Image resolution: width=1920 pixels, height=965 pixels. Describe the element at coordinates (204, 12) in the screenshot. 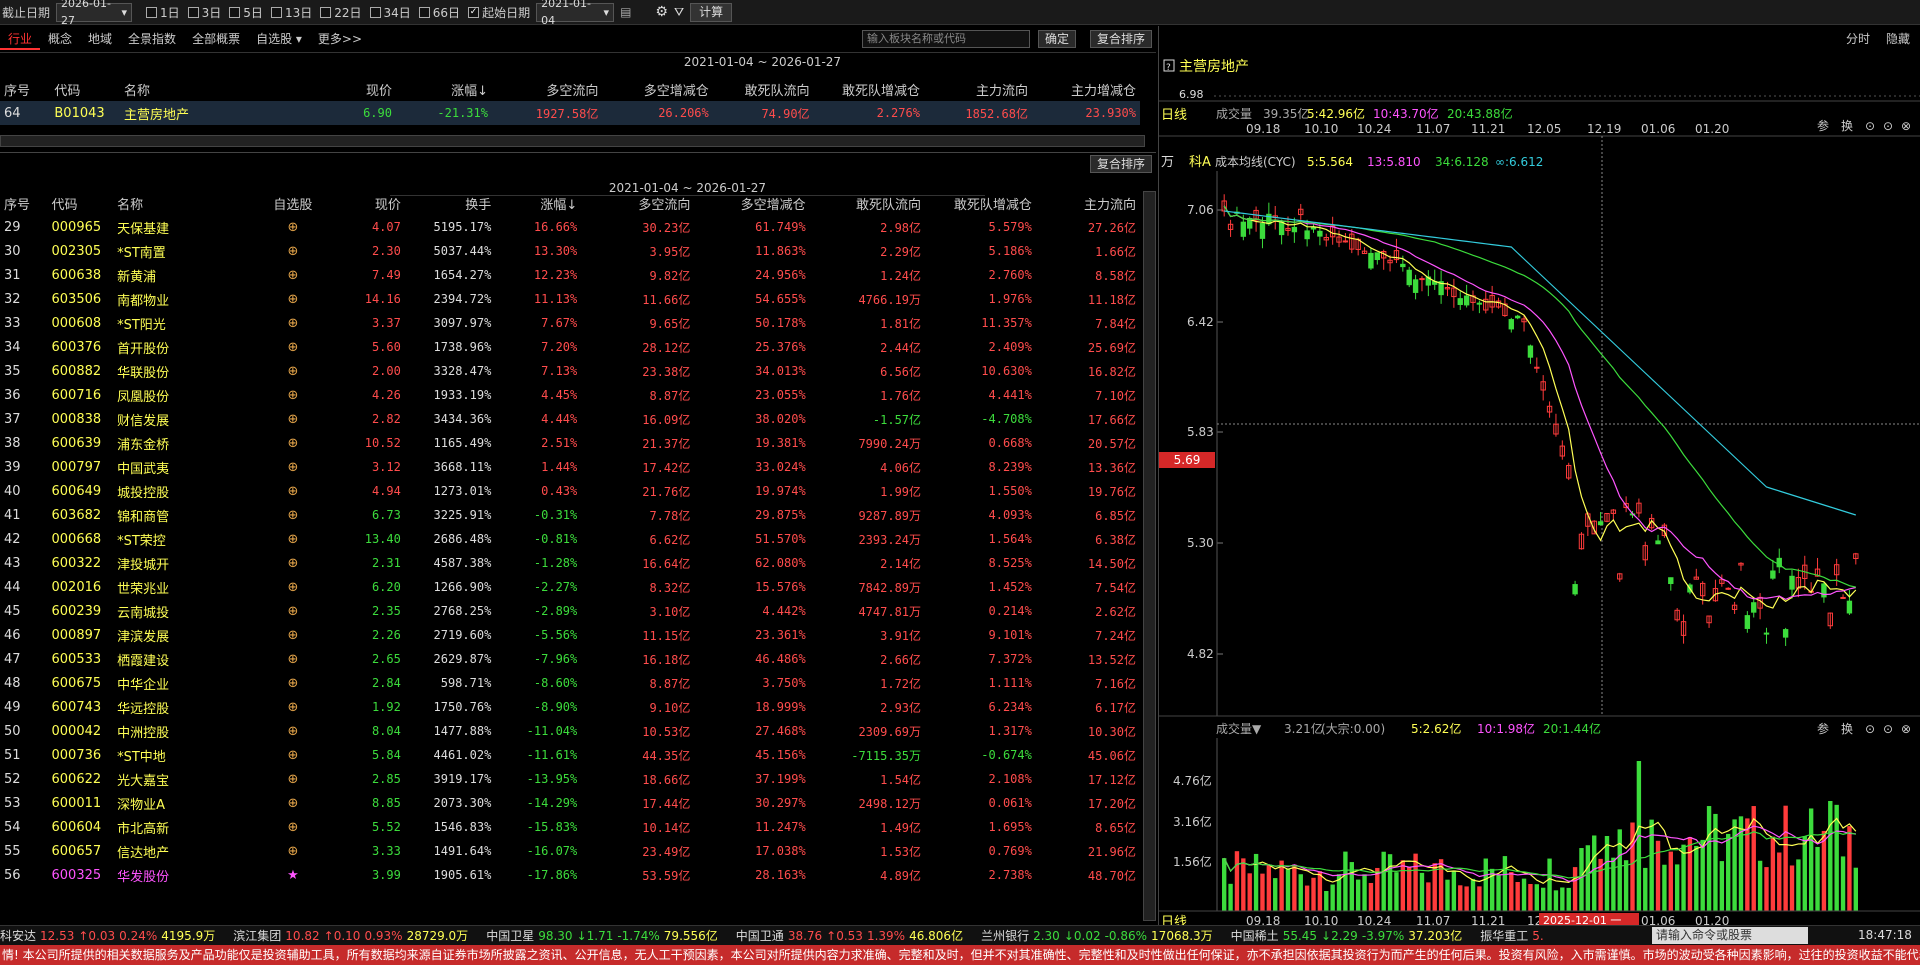

I see `period-checkbox: 3日` at that location.